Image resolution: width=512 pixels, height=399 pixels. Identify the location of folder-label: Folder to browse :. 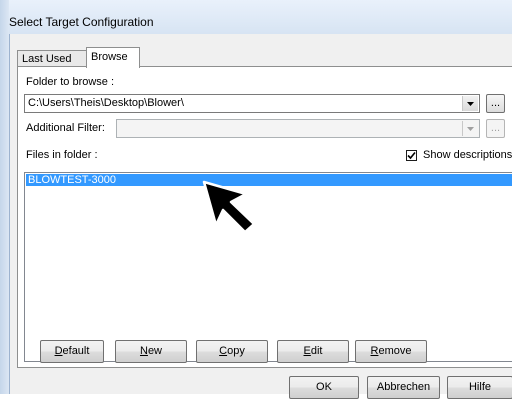
(70, 82).